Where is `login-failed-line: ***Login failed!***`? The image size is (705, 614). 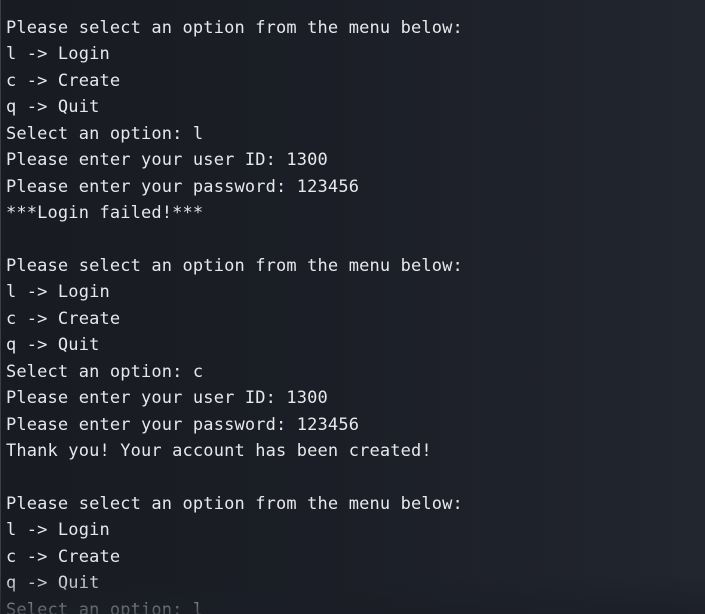
login-failed-line: ***Login failed!*** is located at coordinates (105, 213).